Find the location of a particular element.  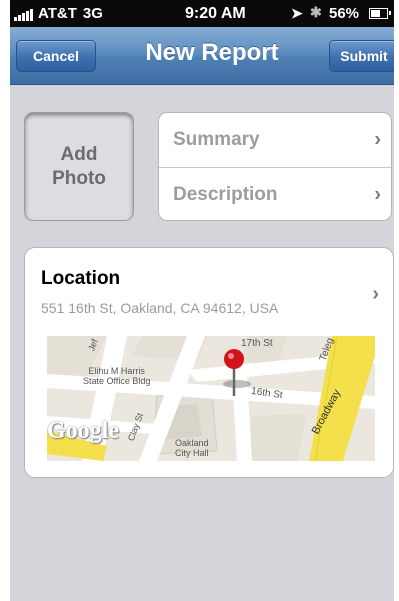

cancel-button: Cancel is located at coordinates (56, 56).